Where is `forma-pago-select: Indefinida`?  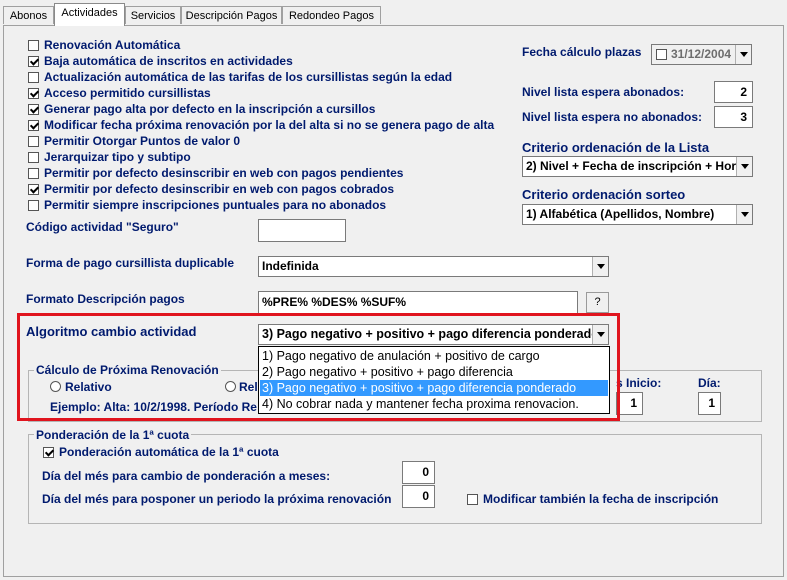 forma-pago-select: Indefinida is located at coordinates (433, 266).